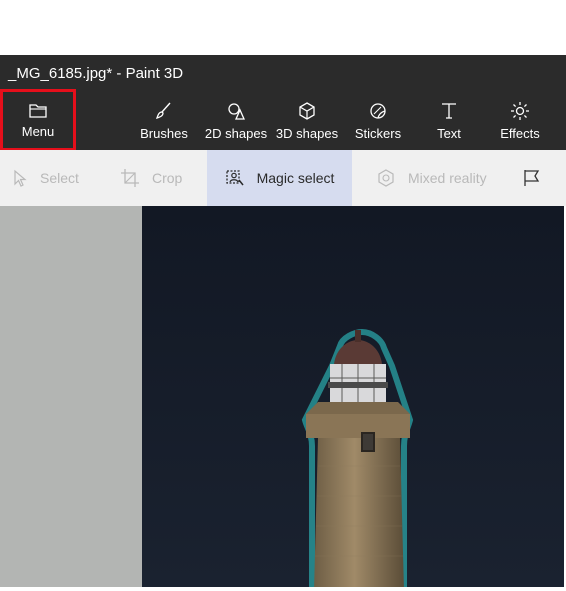 Image resolution: width=566 pixels, height=591 pixels. I want to click on magic-select-button: Magic select, so click(279, 178).